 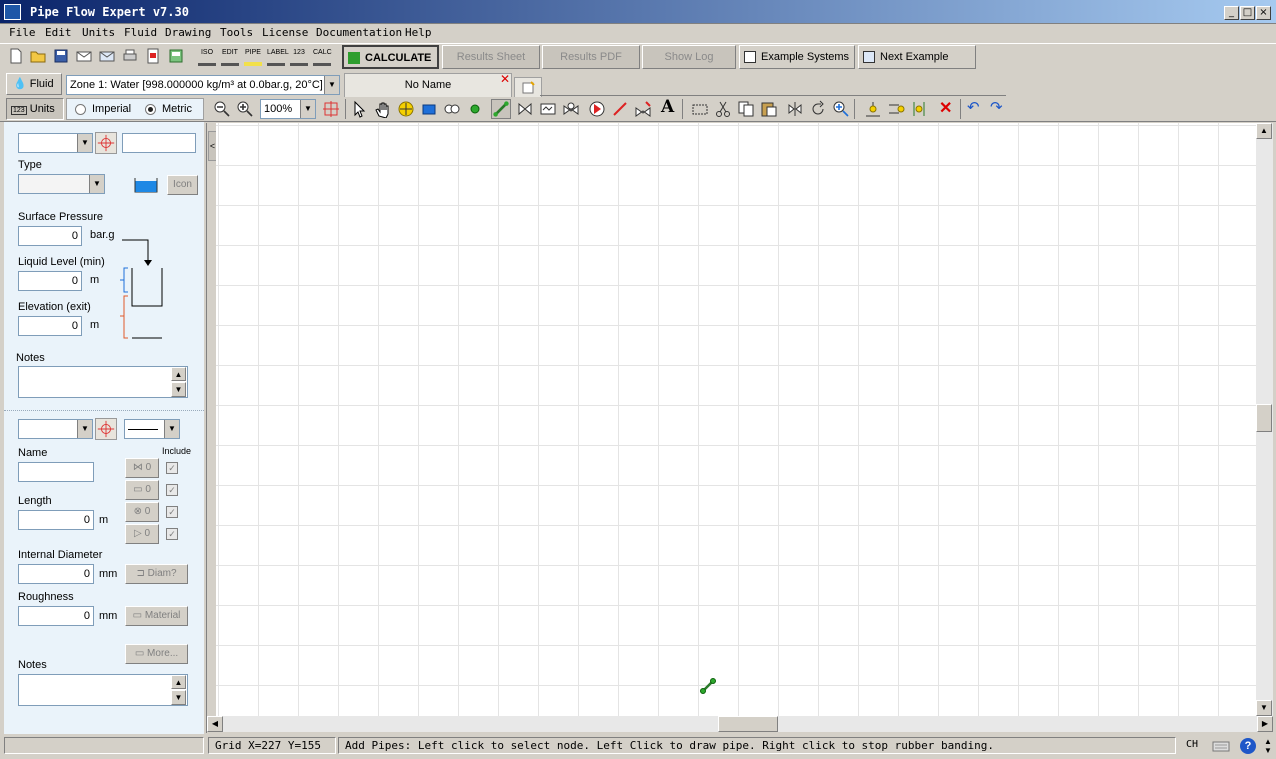 I want to click on pumps-button: ▷ 0, so click(x=142, y=534).